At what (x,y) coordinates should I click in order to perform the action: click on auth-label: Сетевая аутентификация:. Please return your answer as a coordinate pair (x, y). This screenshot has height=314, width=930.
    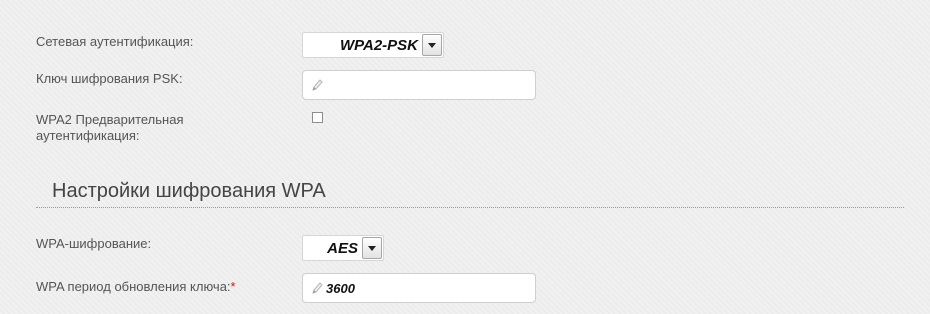
    Looking at the image, I should click on (115, 41).